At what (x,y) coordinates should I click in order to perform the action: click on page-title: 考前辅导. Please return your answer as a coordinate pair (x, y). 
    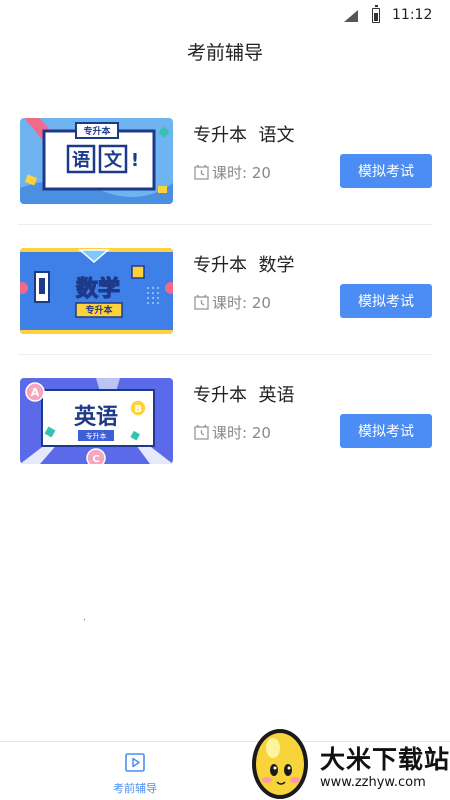
    Looking at the image, I should click on (224, 53).